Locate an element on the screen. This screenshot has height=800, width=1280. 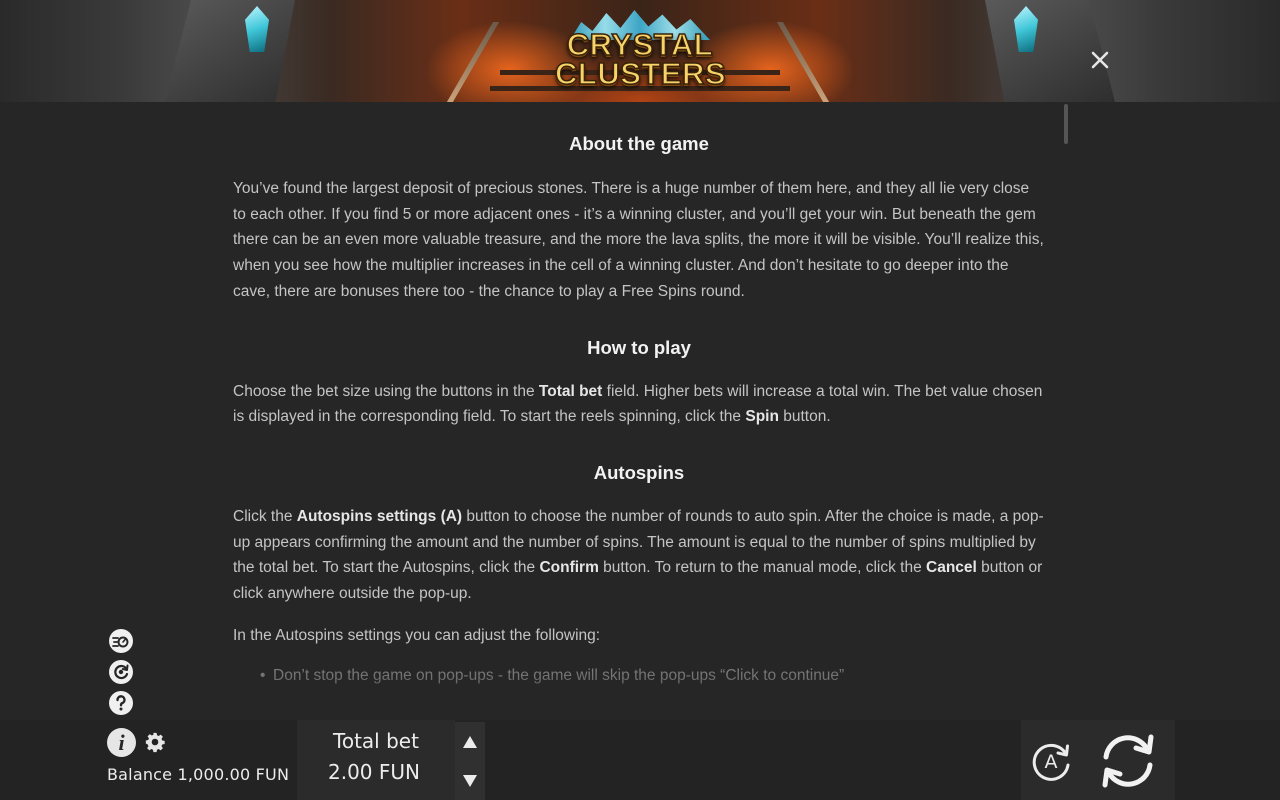
autospins-button: A is located at coordinates (1051, 761).